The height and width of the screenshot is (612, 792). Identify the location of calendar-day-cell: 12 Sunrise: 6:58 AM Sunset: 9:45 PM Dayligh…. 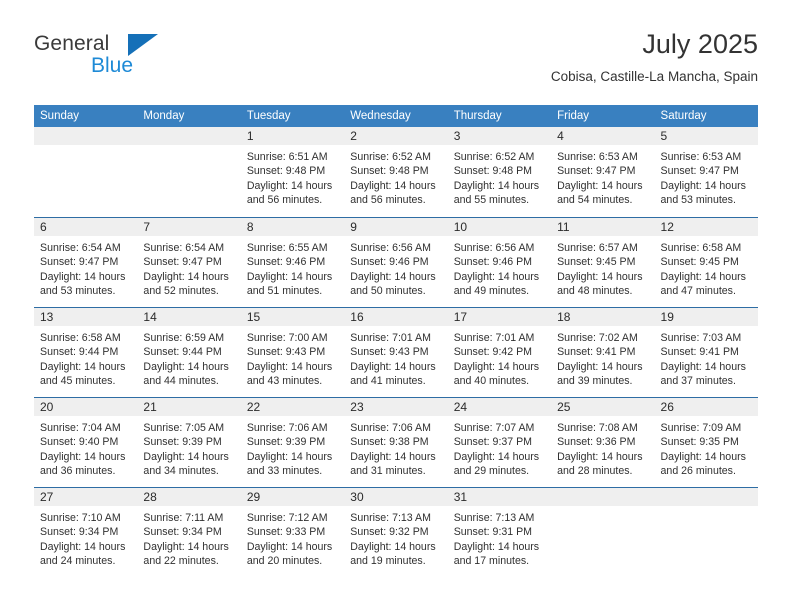
(706, 262).